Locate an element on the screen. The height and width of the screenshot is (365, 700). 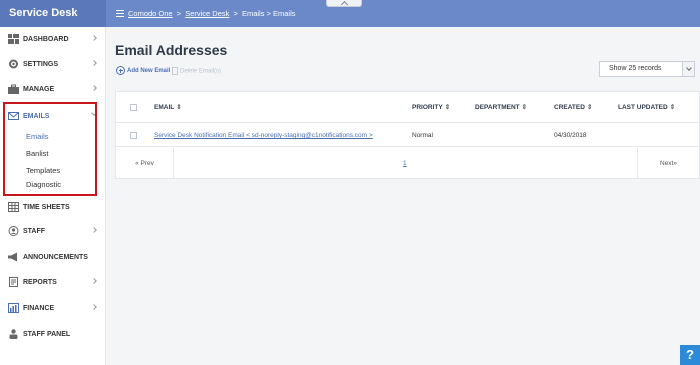
delete-email-button: Delete Email(s) is located at coordinates (196, 71).